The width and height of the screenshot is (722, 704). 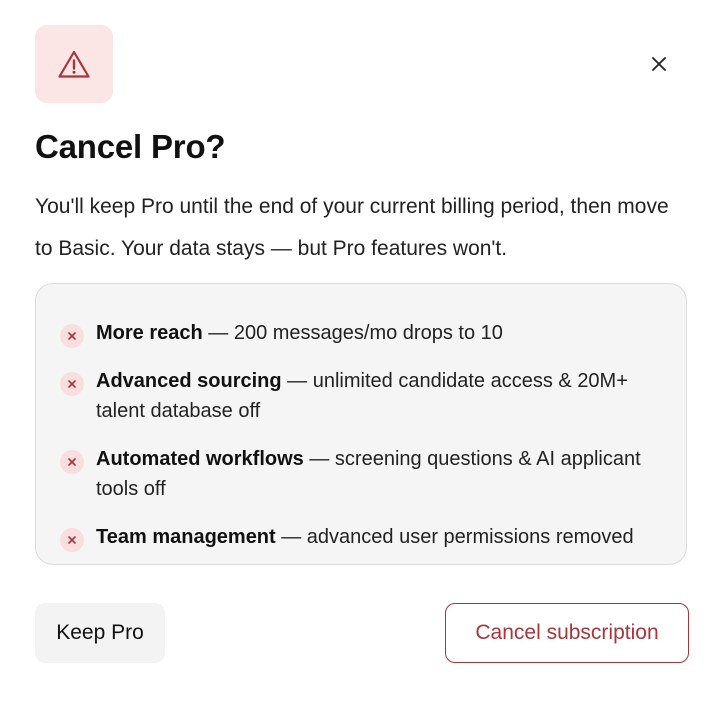 What do you see at coordinates (567, 633) in the screenshot?
I see `cancel-subscription-button: Cancel subscription` at bounding box center [567, 633].